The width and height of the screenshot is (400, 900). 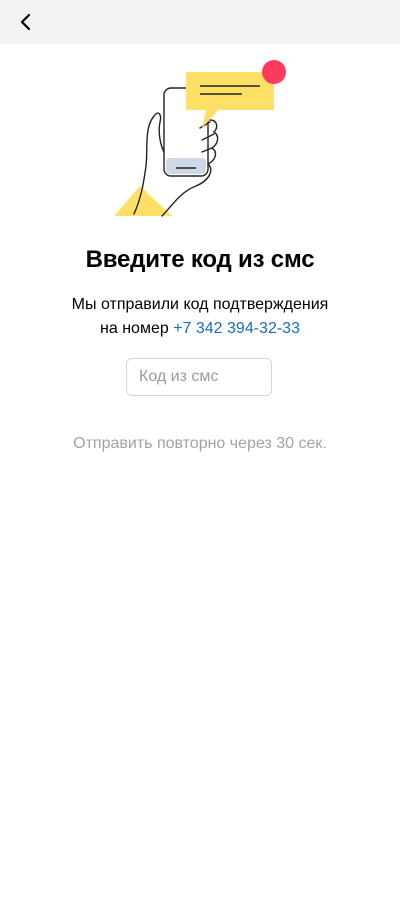 I want to click on page-title: Введите код из смс, so click(x=200, y=259).